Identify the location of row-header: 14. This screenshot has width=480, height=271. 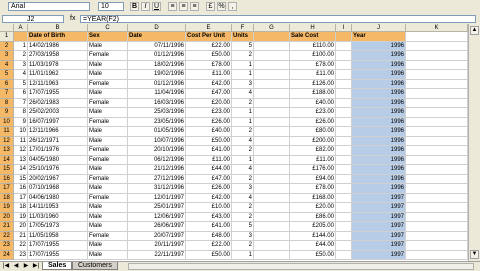
(7, 160).